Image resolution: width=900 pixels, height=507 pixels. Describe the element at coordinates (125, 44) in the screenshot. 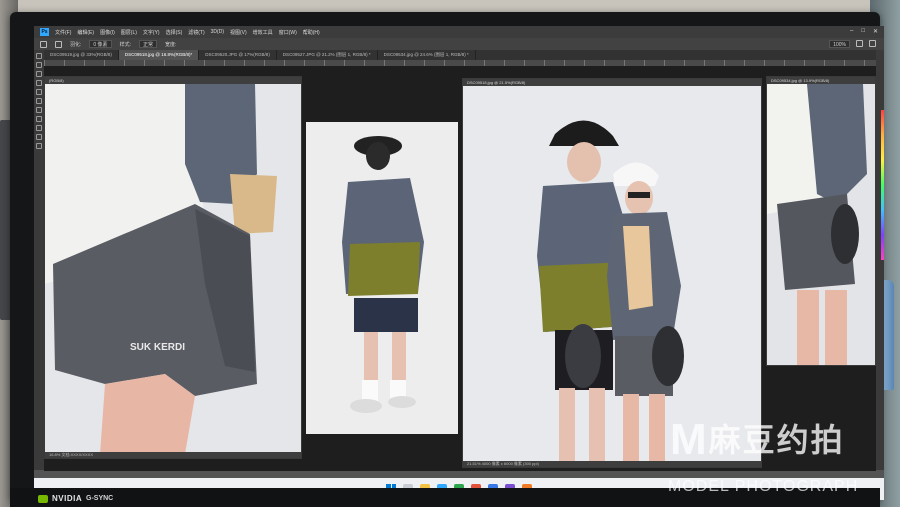

I see `style-label: 样式:` at that location.